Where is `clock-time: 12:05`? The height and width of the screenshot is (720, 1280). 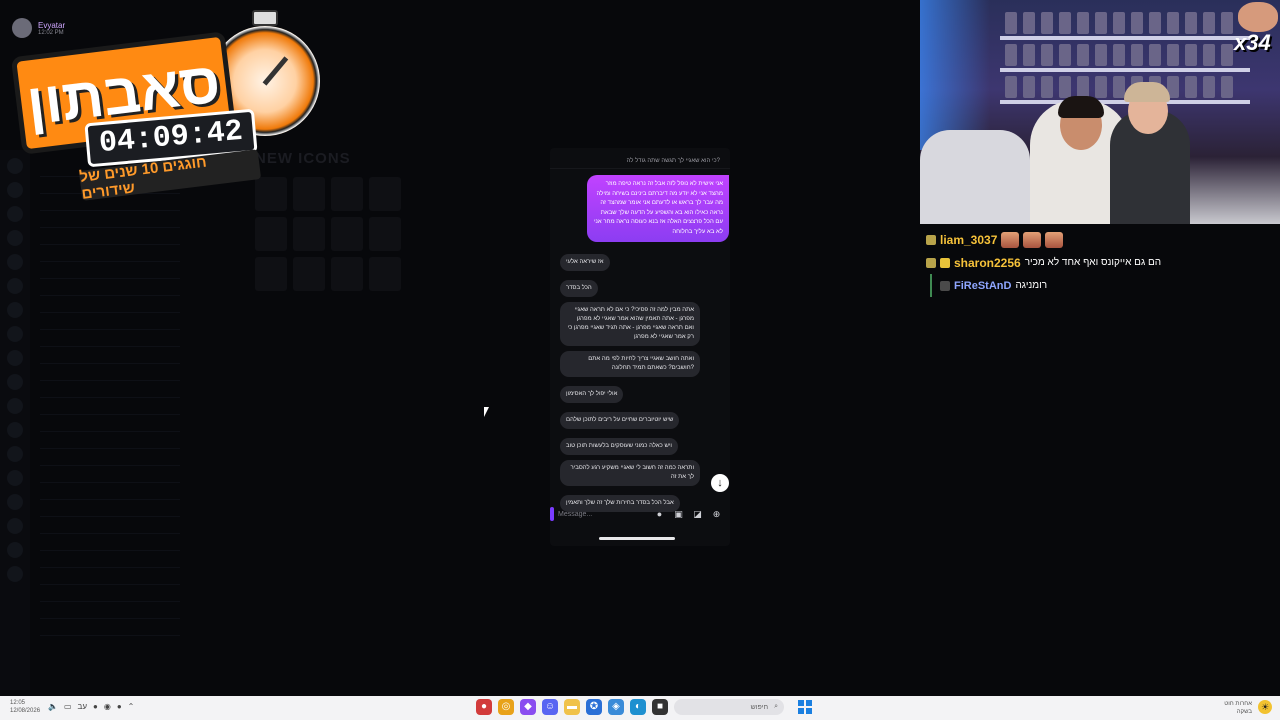
clock-time: 12:05 is located at coordinates (18, 703).